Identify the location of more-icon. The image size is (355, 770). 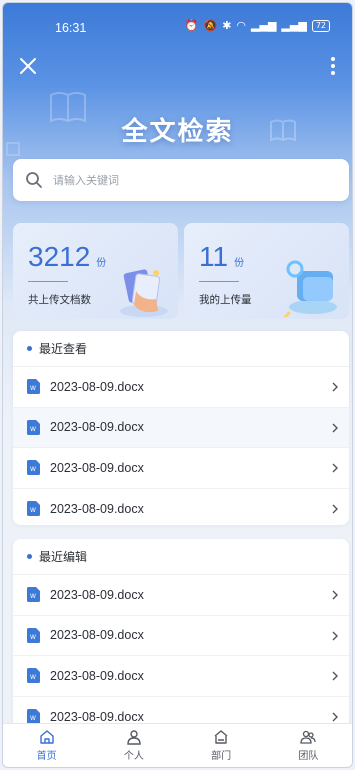
(333, 66).